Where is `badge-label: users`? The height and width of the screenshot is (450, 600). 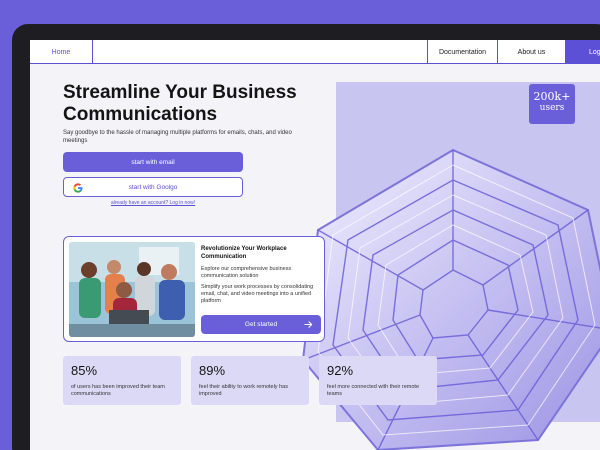
badge-label: users is located at coordinates (552, 108).